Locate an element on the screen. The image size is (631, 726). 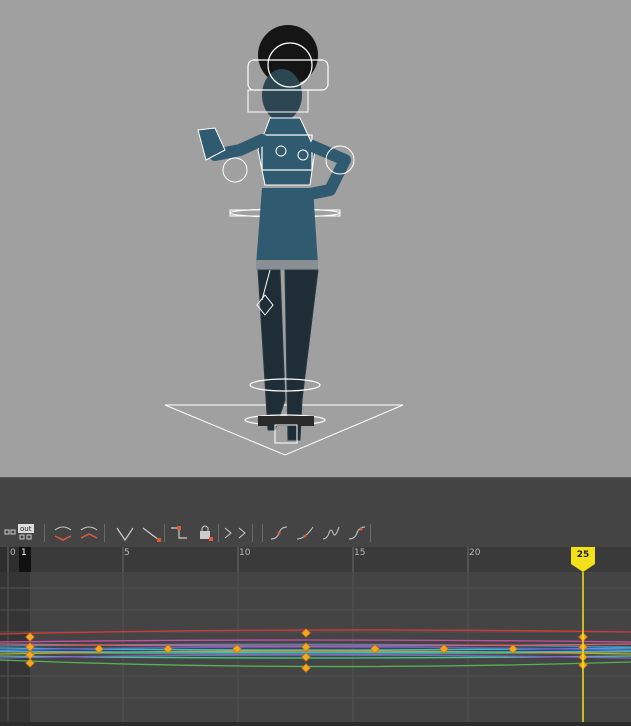
current-frame-marker: 25 is located at coordinates (583, 555).